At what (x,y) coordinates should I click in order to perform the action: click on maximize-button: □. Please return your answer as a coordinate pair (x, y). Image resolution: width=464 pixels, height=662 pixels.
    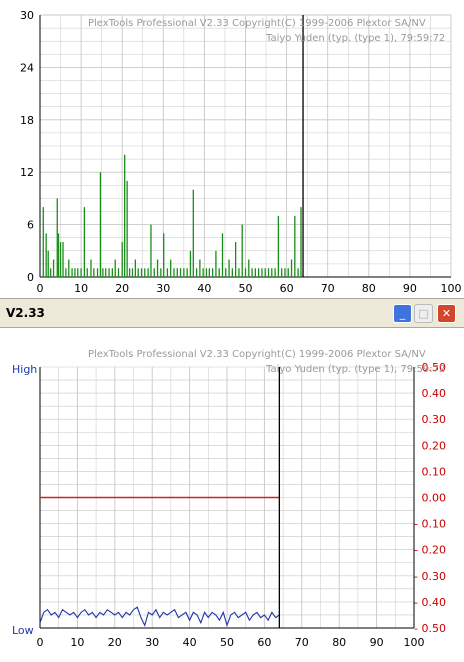
    Looking at the image, I should click on (423, 313).